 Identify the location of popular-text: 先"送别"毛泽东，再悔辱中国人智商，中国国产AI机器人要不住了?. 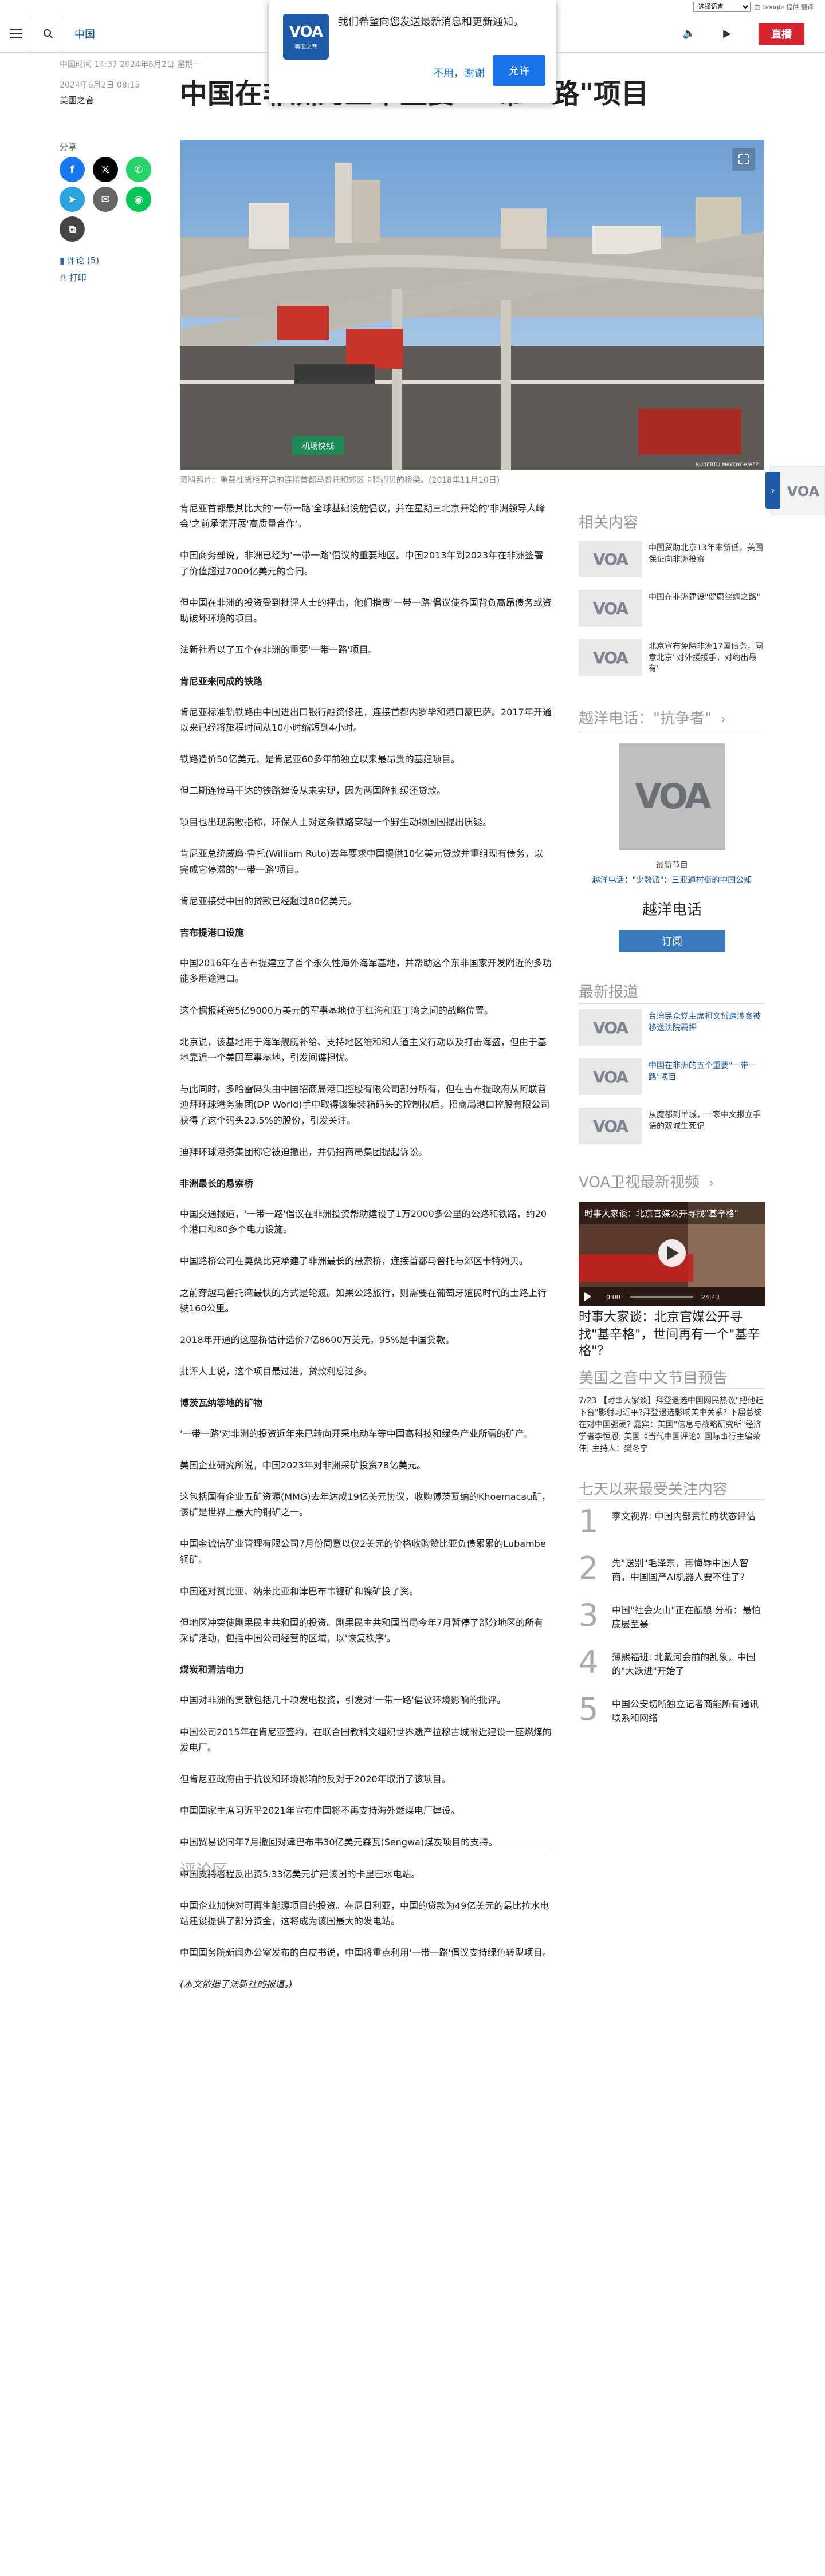
(680, 1570).